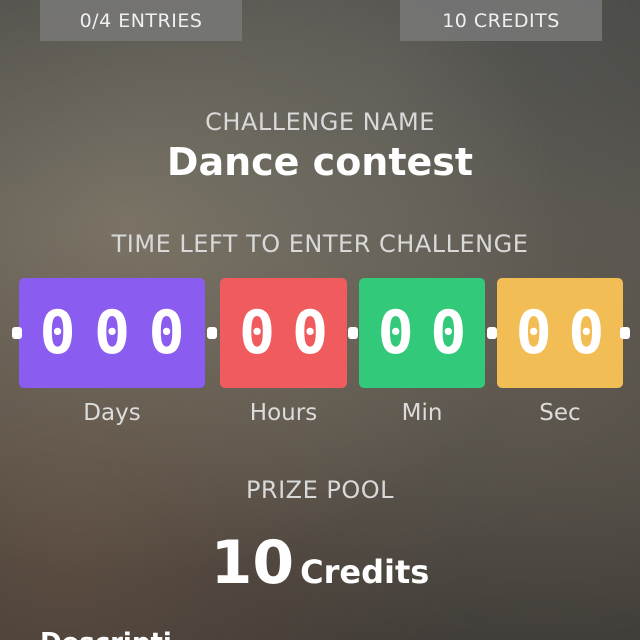 The height and width of the screenshot is (640, 640). I want to click on description-heading: Descripti, so click(106, 634).